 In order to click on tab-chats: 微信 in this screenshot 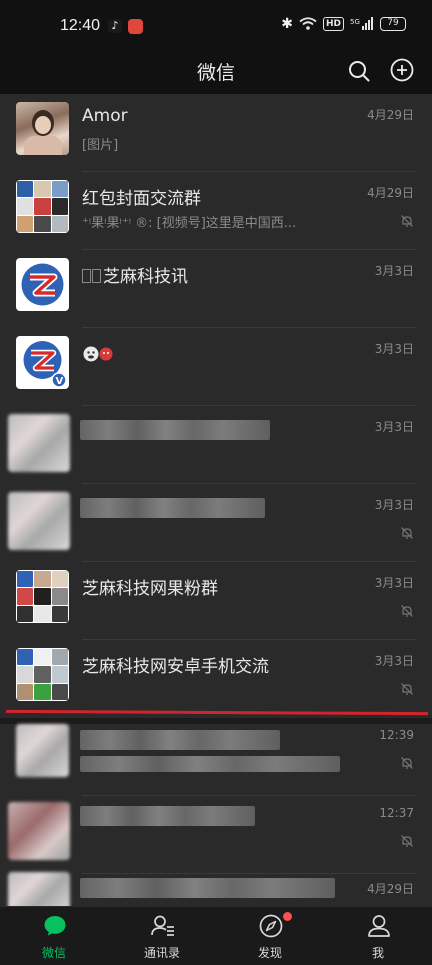, I will do `click(54, 936)`.